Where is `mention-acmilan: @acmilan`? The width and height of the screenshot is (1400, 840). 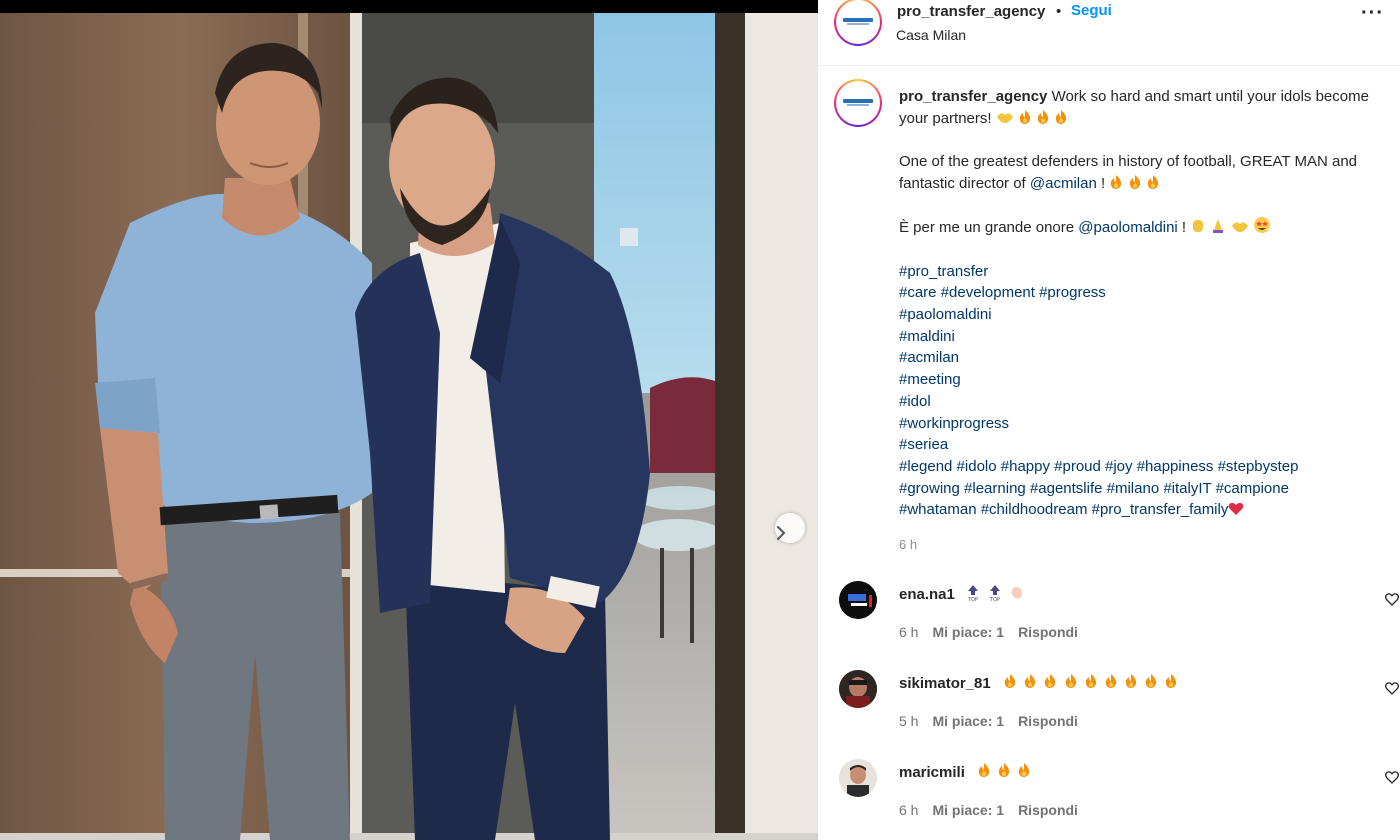
mention-acmilan: @acmilan is located at coordinates (1063, 183).